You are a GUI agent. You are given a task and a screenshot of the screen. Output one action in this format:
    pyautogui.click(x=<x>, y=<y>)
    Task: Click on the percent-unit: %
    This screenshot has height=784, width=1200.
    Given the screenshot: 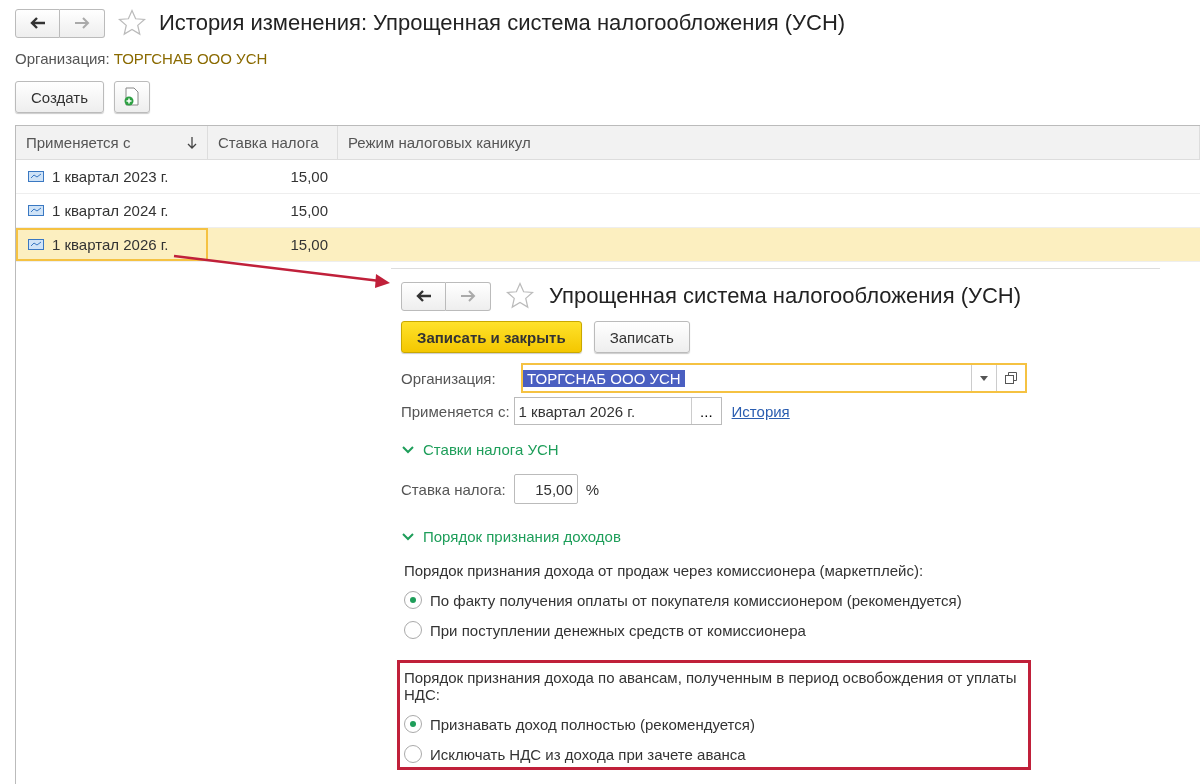 What is the action you would take?
    pyautogui.click(x=592, y=489)
    